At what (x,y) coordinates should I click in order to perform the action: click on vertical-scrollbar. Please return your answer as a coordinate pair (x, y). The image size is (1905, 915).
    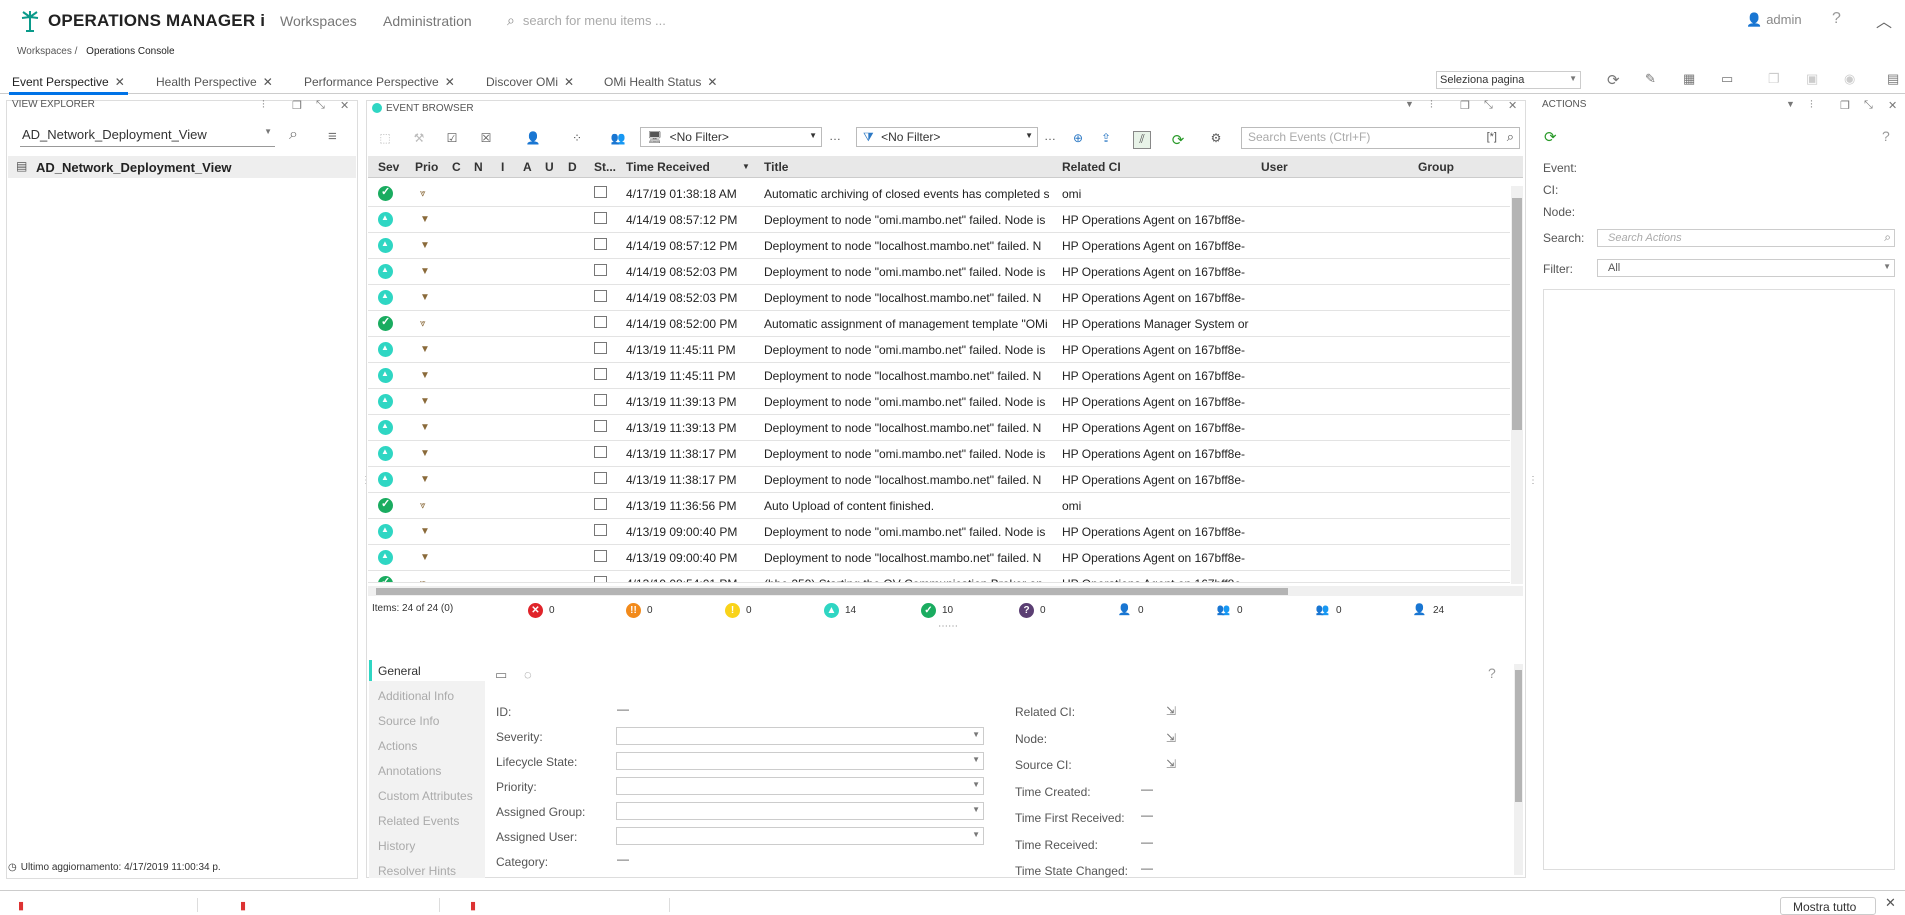
    Looking at the image, I should click on (1517, 385).